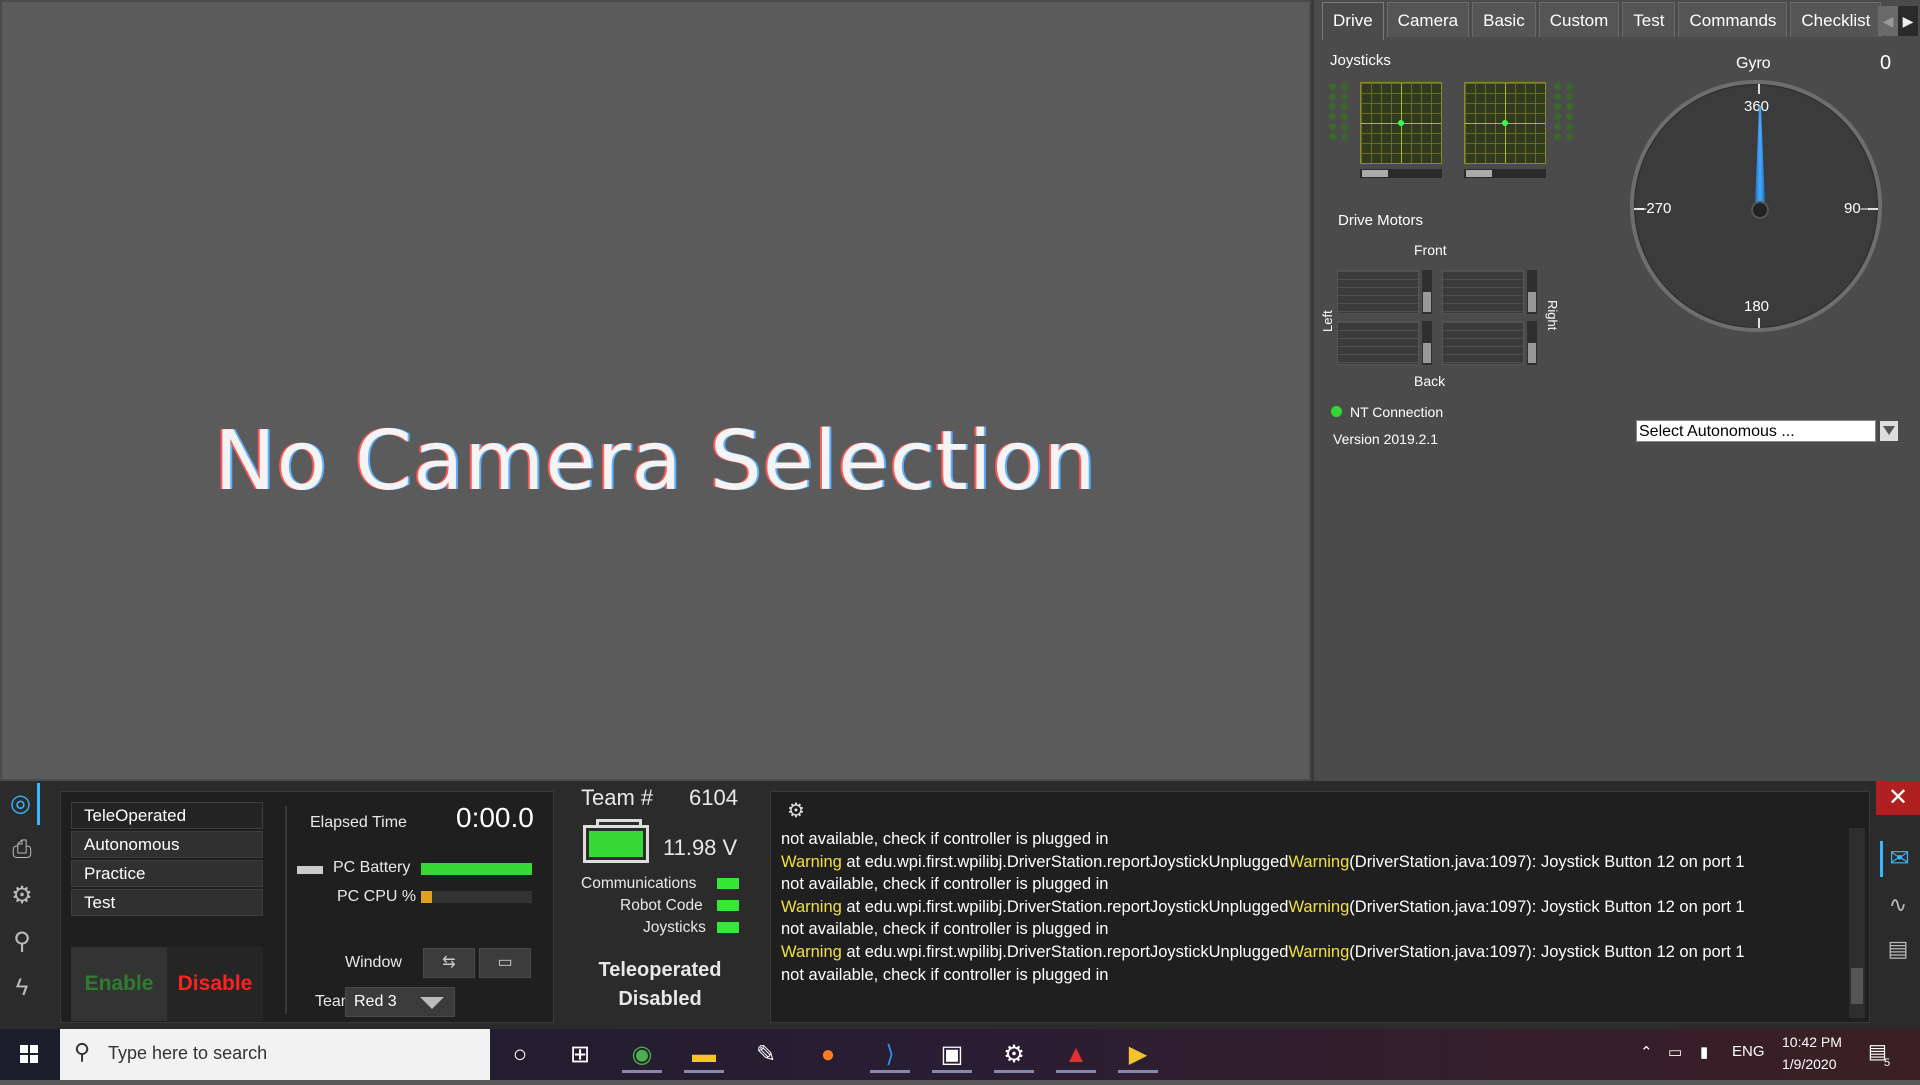 The width and height of the screenshot is (1920, 1085). I want to click on firefox-icon: ●, so click(828, 1055).